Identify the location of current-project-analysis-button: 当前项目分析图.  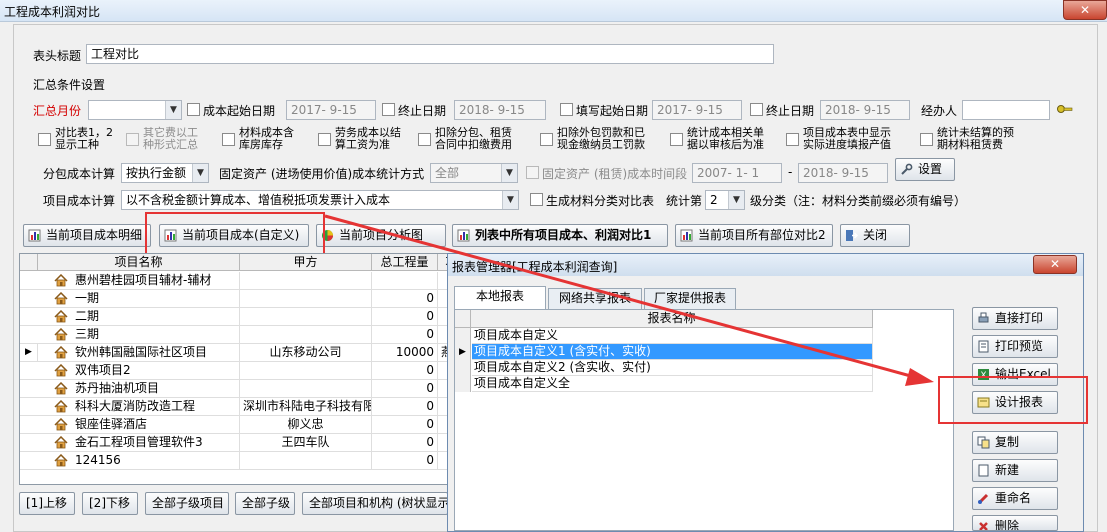
(381, 235).